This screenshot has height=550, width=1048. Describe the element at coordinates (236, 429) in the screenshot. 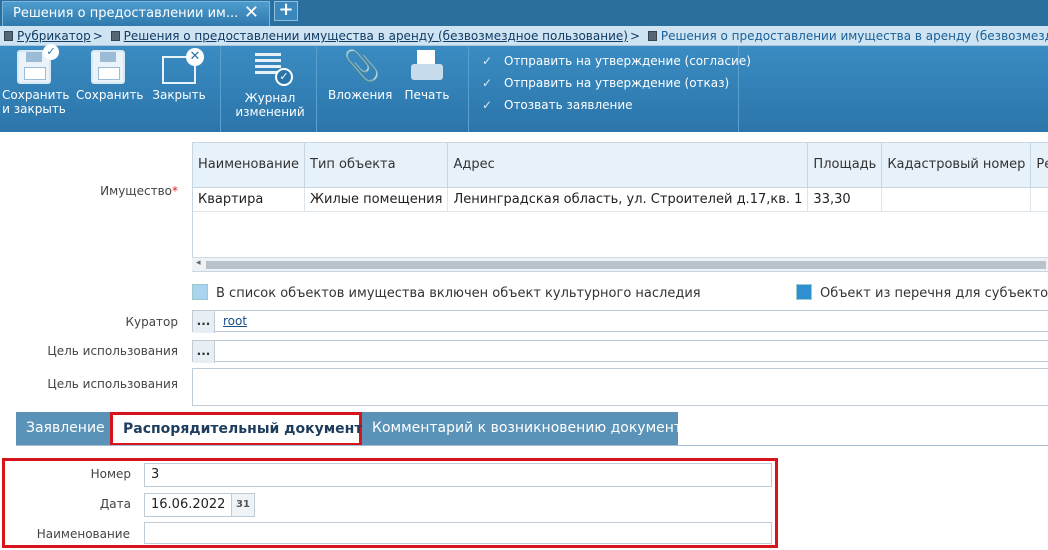

I see `tab-administrative-document: Распорядительный документ` at that location.